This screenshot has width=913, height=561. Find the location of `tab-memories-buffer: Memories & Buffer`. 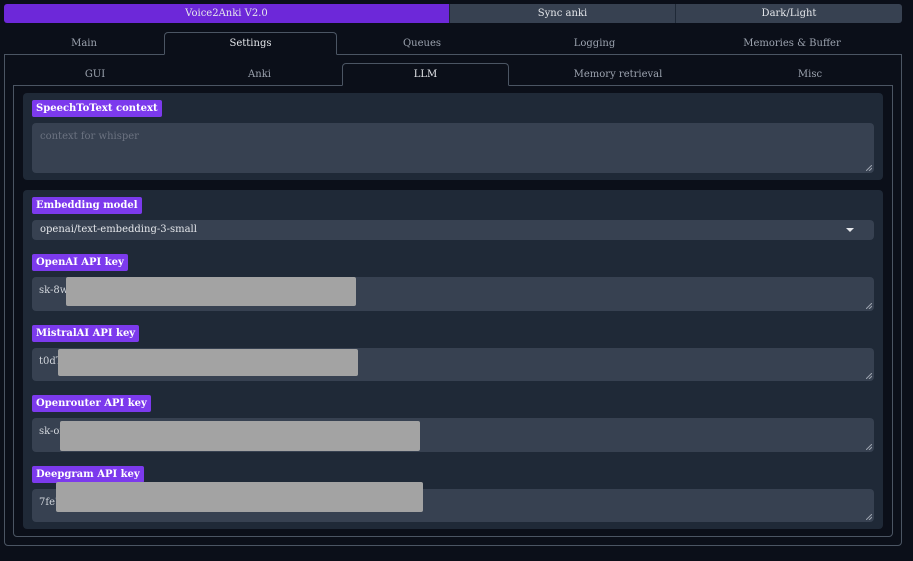

tab-memories-buffer: Memories & Buffer is located at coordinates (792, 43).